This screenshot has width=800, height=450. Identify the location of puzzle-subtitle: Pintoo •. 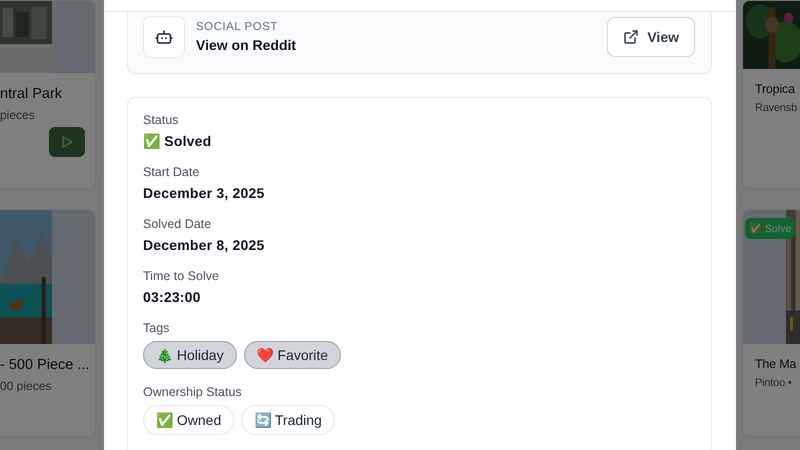
(773, 383).